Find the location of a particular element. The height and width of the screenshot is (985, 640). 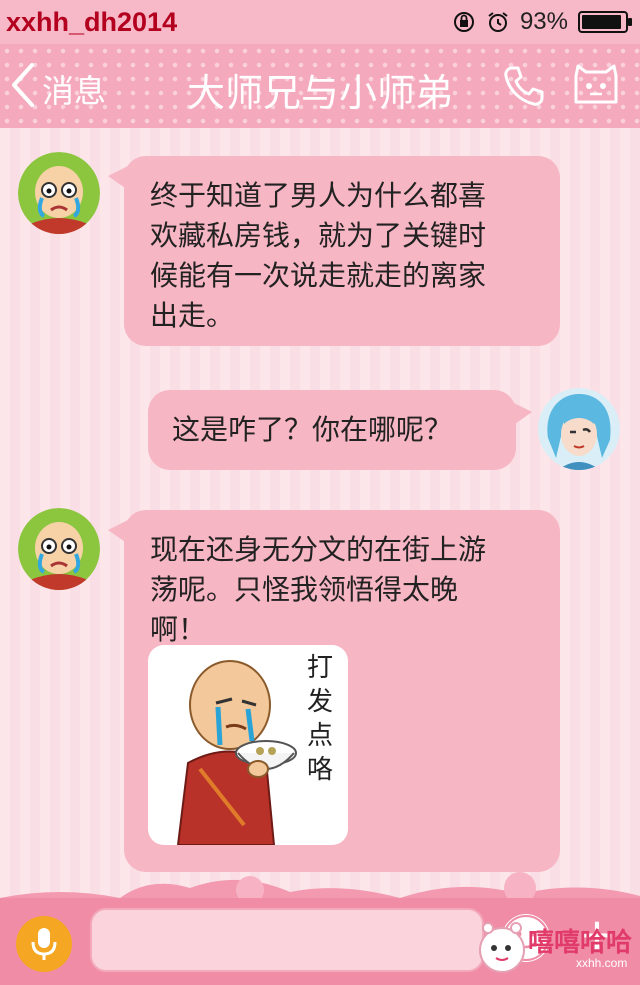

profile-icon is located at coordinates (596, 84).